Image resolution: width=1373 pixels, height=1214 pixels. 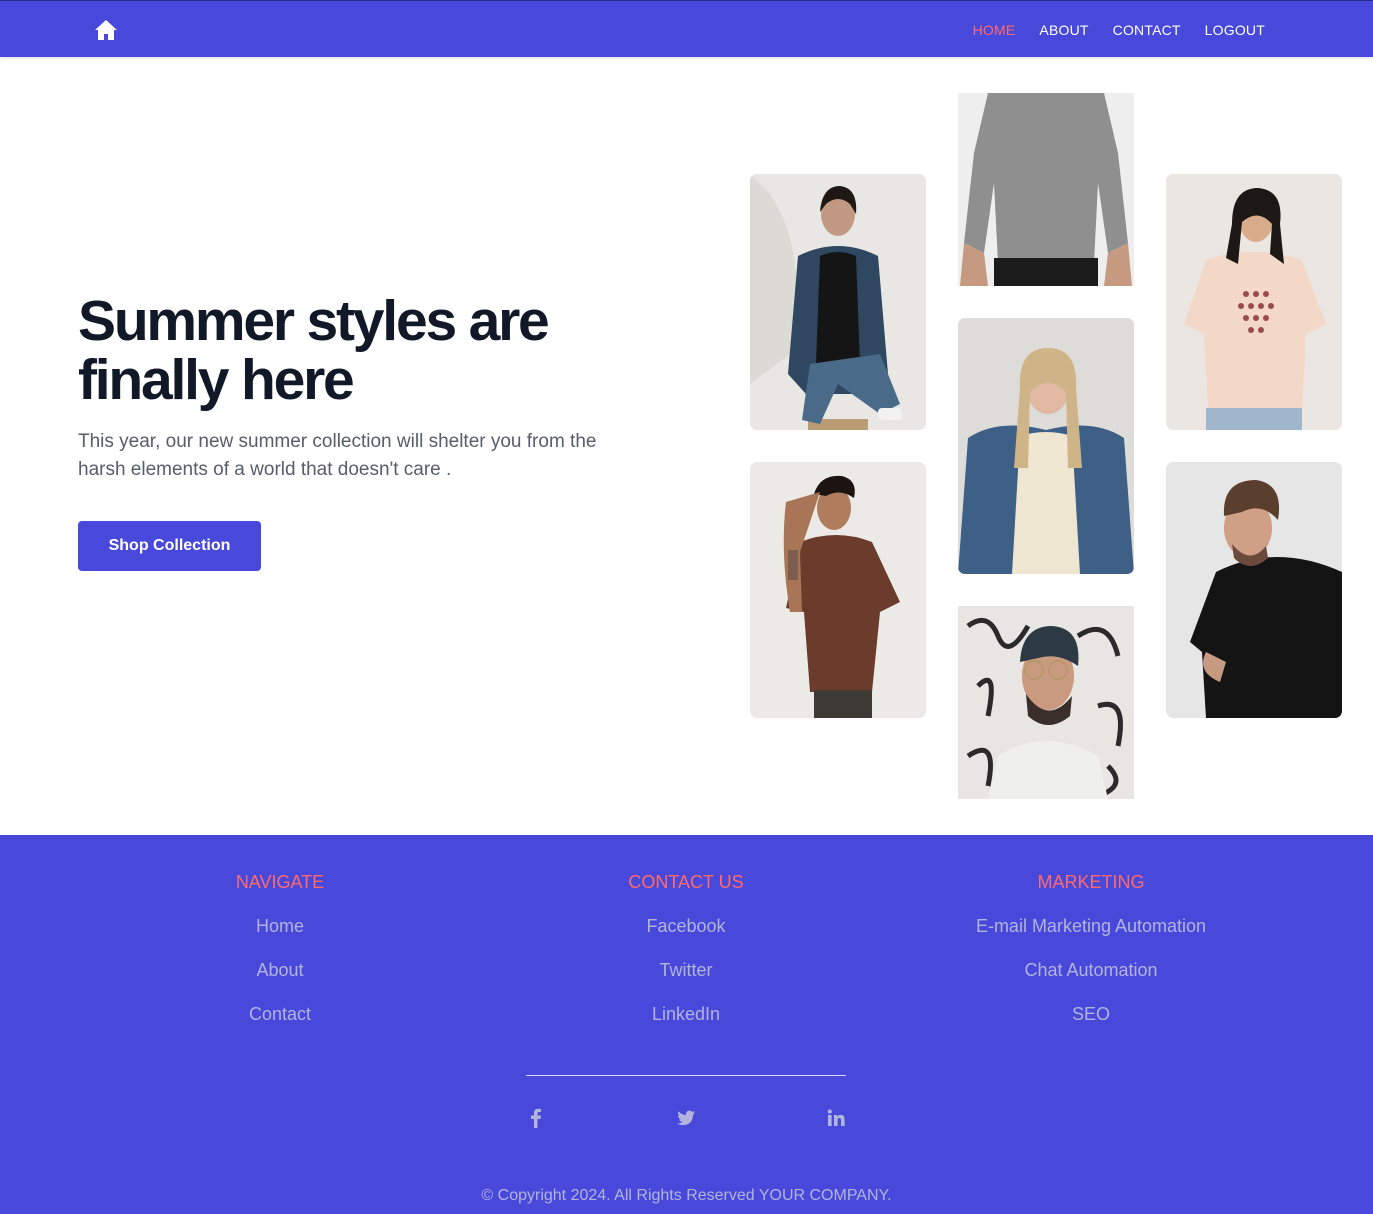 I want to click on top-navbar: HOME ABOUT CONTACT LOGOUT, so click(x=686, y=28).